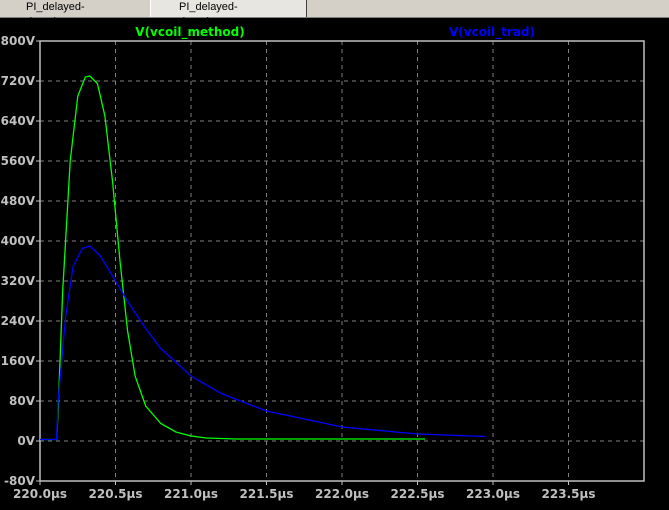 This screenshot has height=510, width=669. I want to click on y-tick-label: 720V, so click(18, 81).